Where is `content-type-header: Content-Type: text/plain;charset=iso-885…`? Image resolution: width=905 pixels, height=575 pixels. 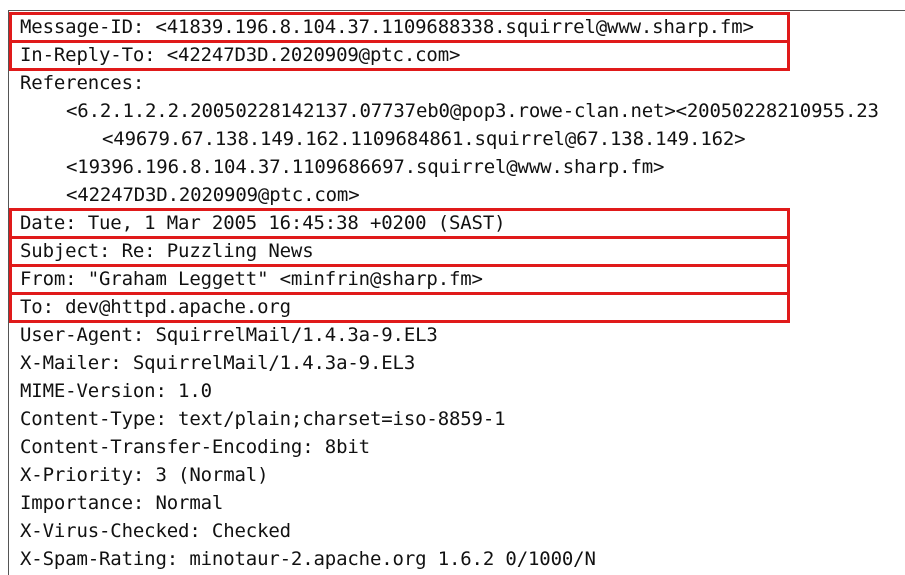
content-type-header: Content-Type: text/plain;charset=iso-885… is located at coordinates (263, 419).